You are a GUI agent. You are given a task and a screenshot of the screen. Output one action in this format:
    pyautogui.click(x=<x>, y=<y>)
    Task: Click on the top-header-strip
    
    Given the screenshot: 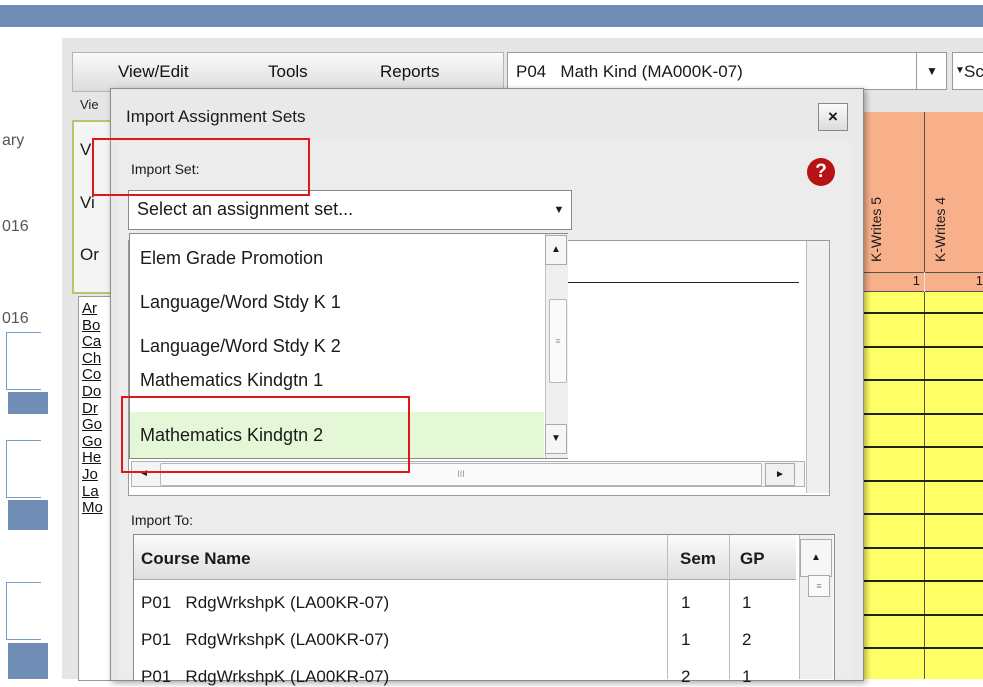 What is the action you would take?
    pyautogui.click(x=491, y=16)
    